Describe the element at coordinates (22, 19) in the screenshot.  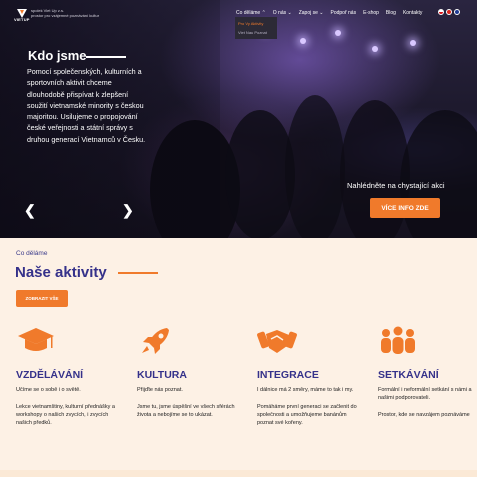
I see `logo-text: VIETUP` at that location.